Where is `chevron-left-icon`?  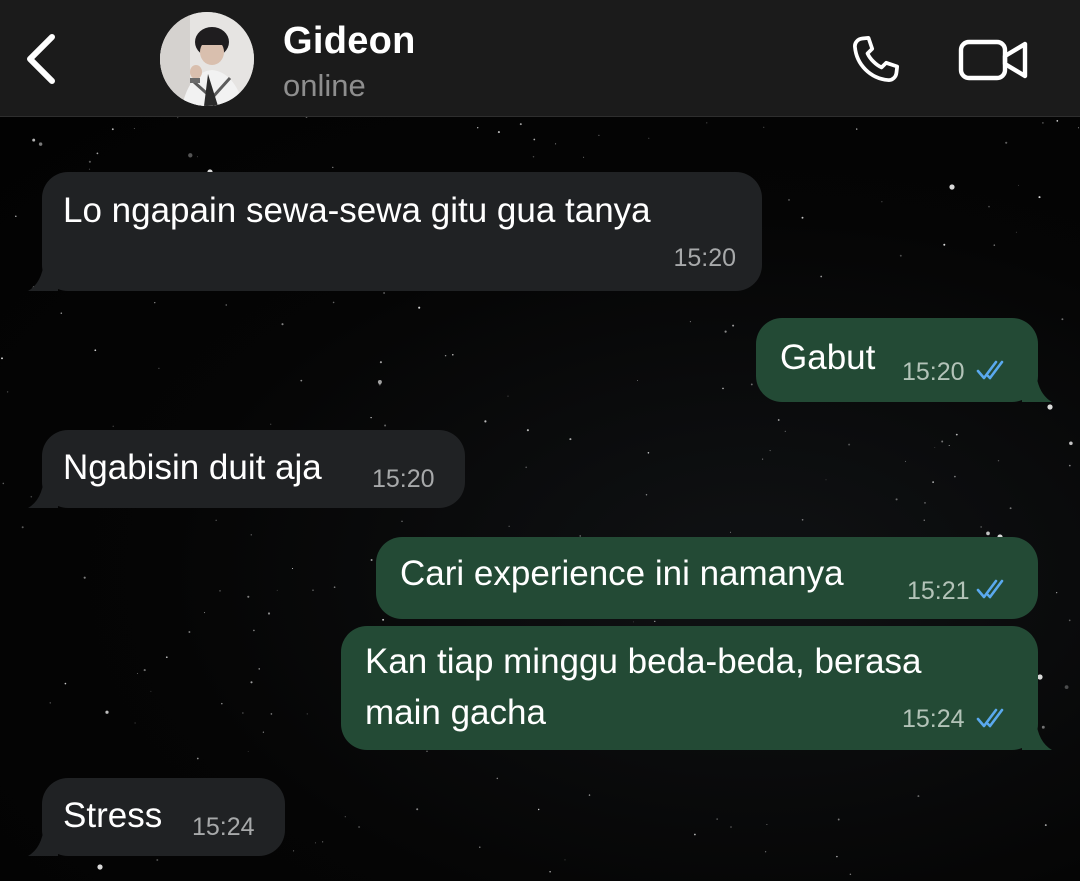
chevron-left-icon is located at coordinates (41, 59).